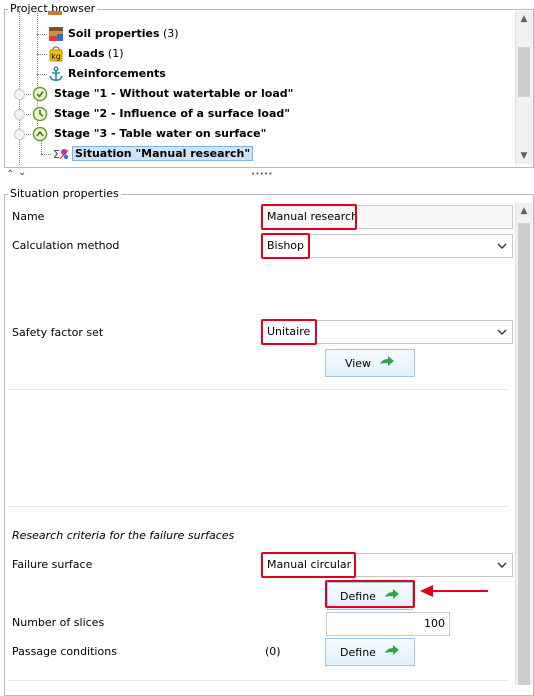 The height and width of the screenshot is (696, 534). What do you see at coordinates (117, 73) in the screenshot?
I see `tree-item-label: Reinforcements` at bounding box center [117, 73].